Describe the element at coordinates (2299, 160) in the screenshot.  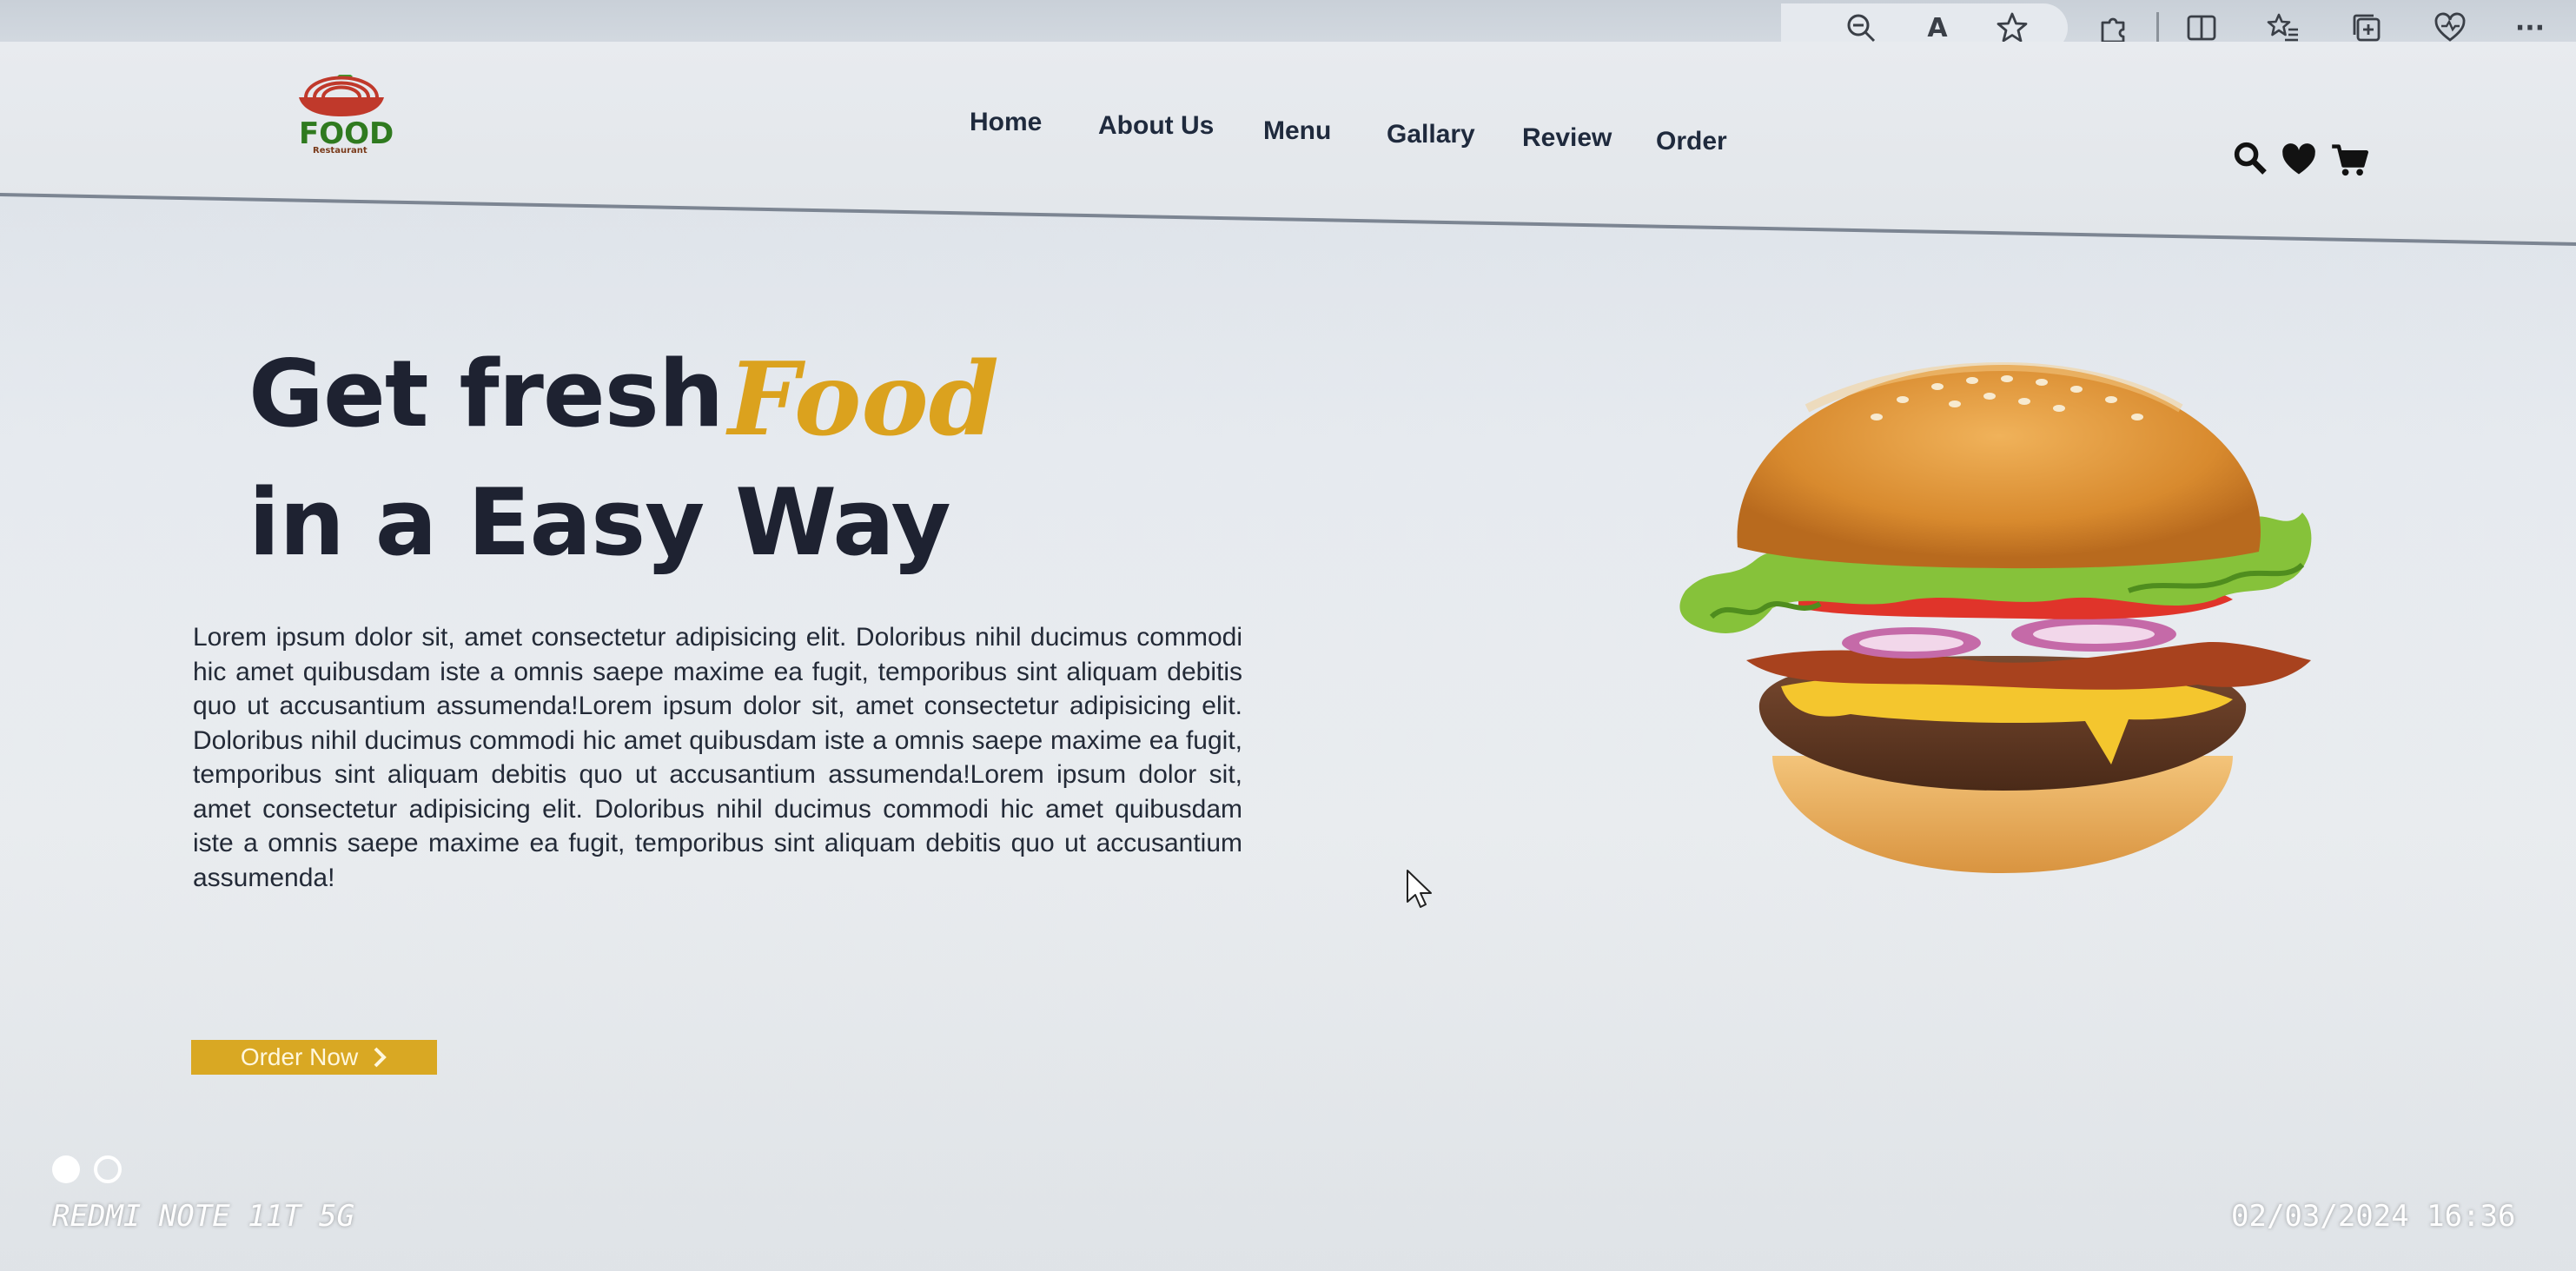
I see `heart-icon` at that location.